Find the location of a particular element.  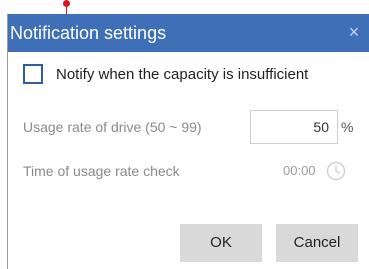

notify-capacity-label: Notify when the capacity is insufficient is located at coordinates (182, 74).